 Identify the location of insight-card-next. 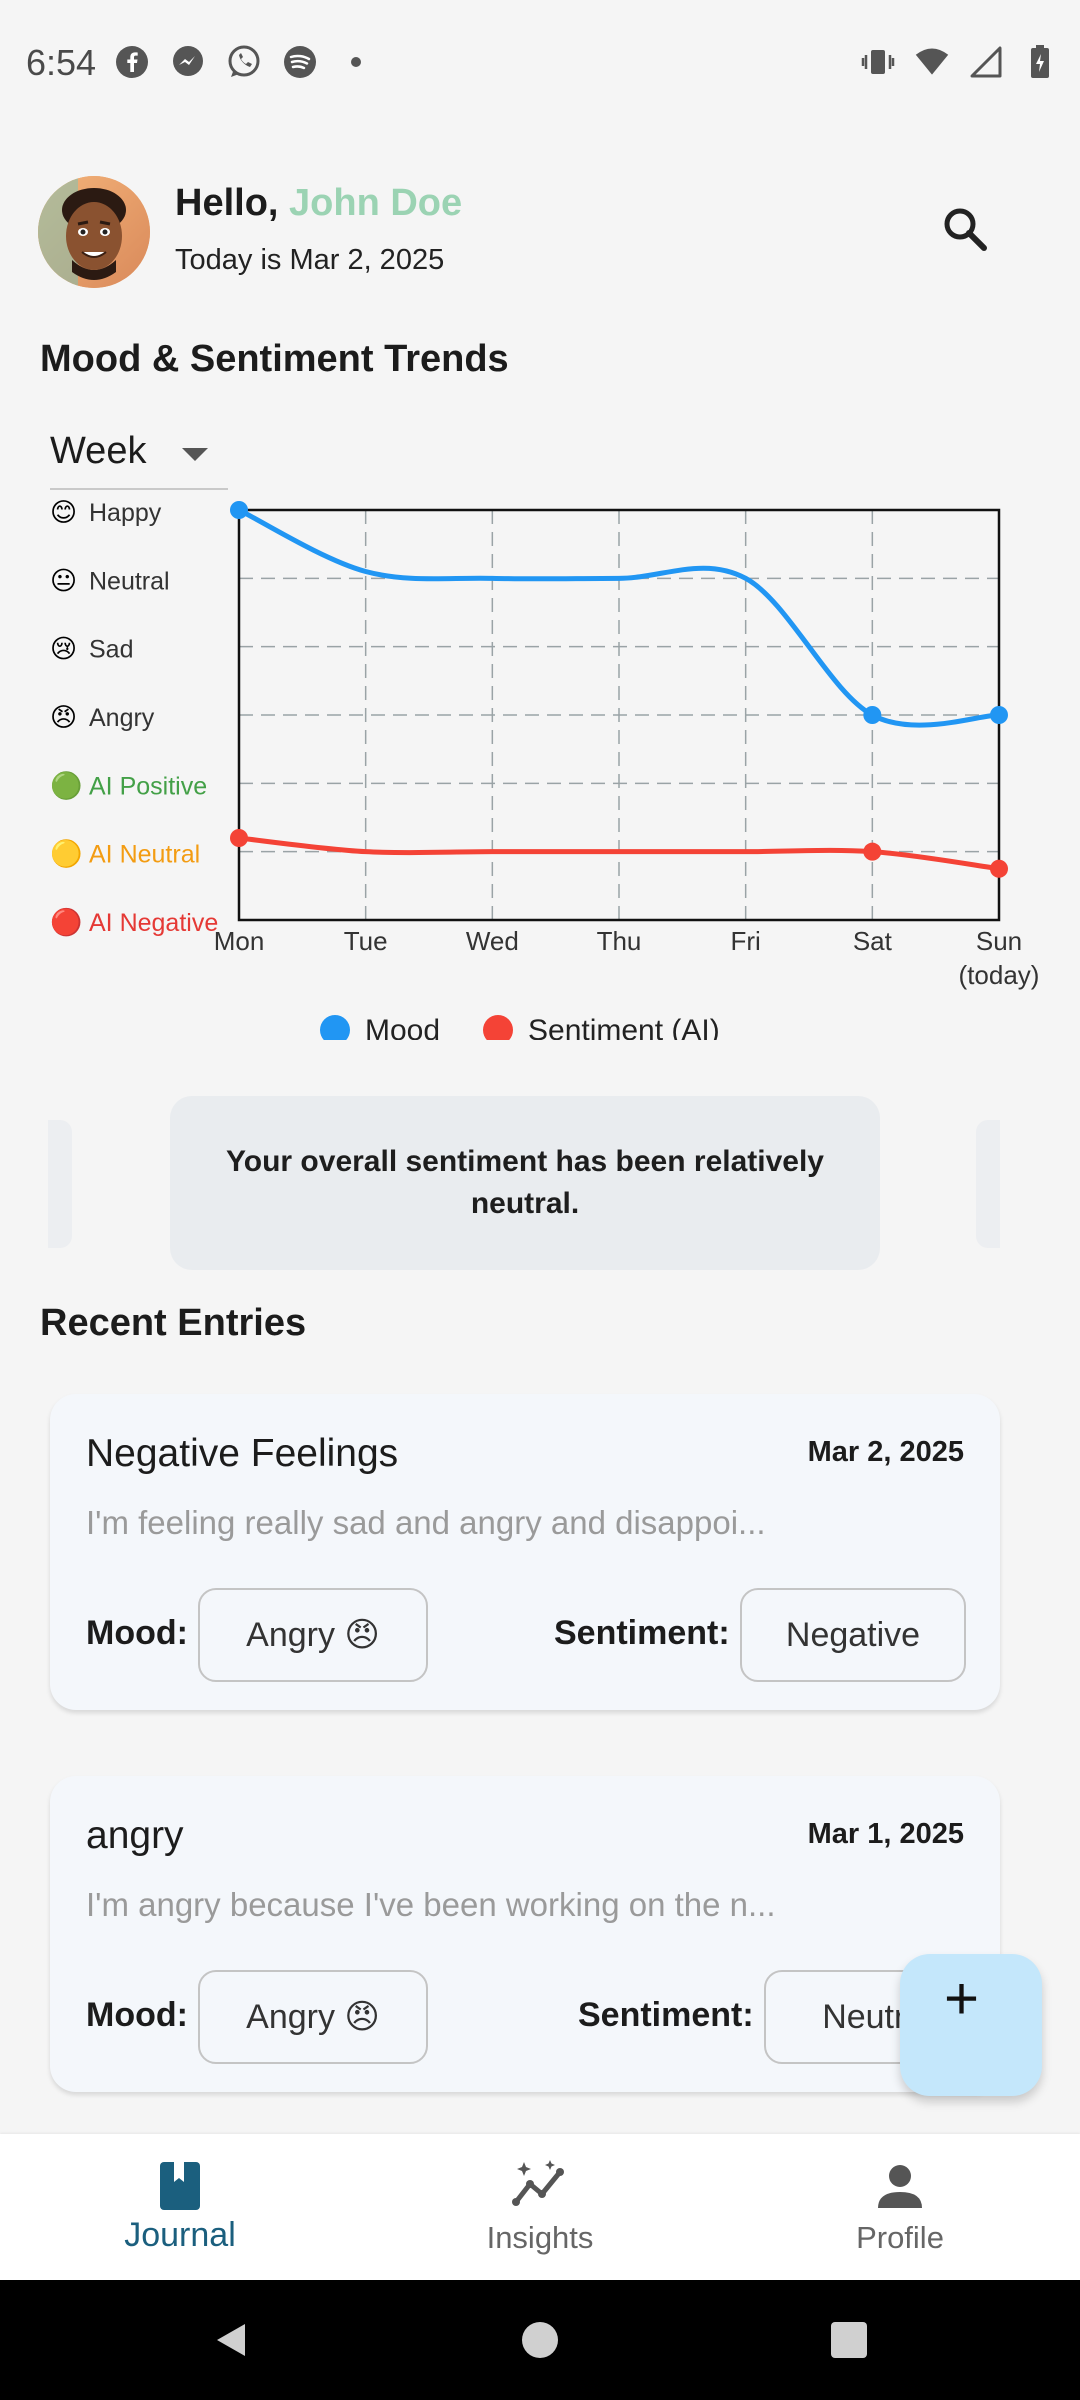
(988, 1184).